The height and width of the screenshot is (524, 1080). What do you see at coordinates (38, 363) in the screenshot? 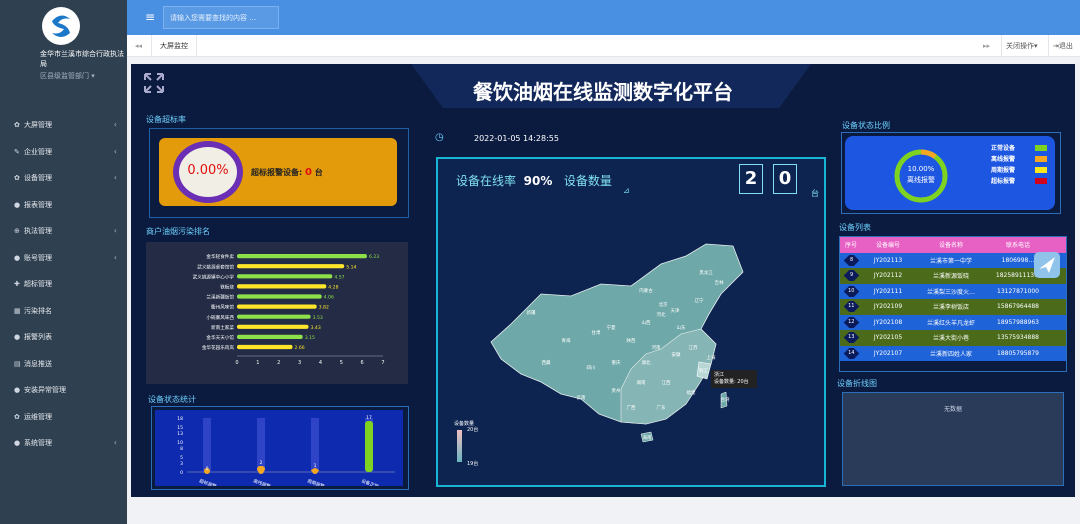
I see `sidebar-item-label: 消息推送` at bounding box center [38, 363].